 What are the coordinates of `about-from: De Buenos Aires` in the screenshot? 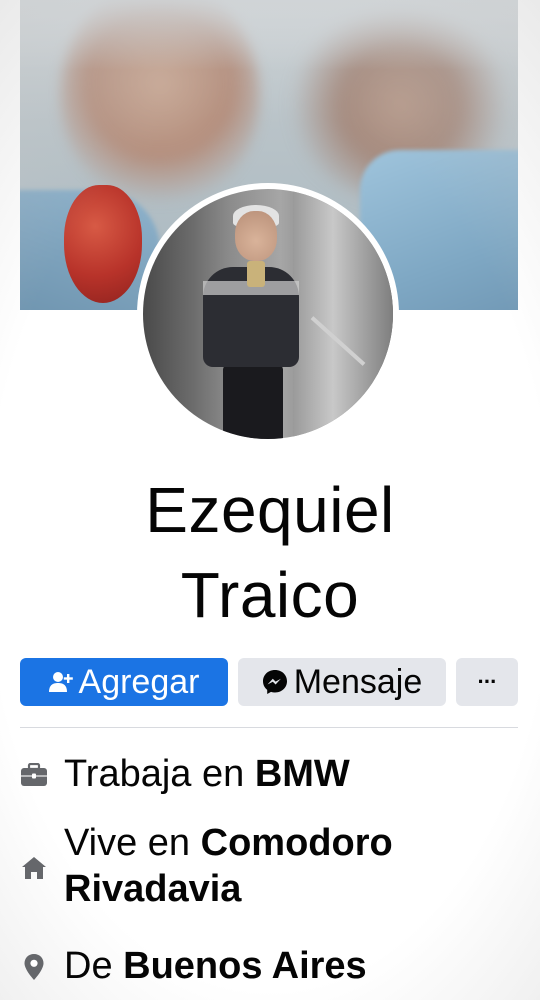 It's located at (192, 966).